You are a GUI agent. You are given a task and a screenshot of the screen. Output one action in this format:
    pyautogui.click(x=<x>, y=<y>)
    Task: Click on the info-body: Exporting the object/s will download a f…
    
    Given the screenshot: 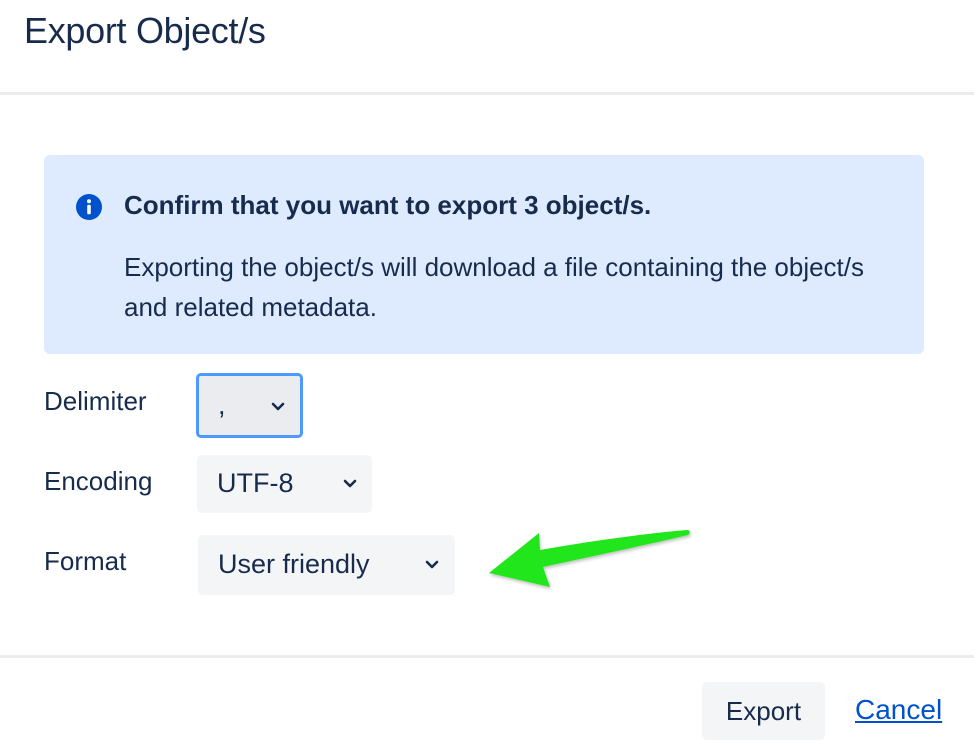 What is the action you would take?
    pyautogui.click(x=494, y=287)
    